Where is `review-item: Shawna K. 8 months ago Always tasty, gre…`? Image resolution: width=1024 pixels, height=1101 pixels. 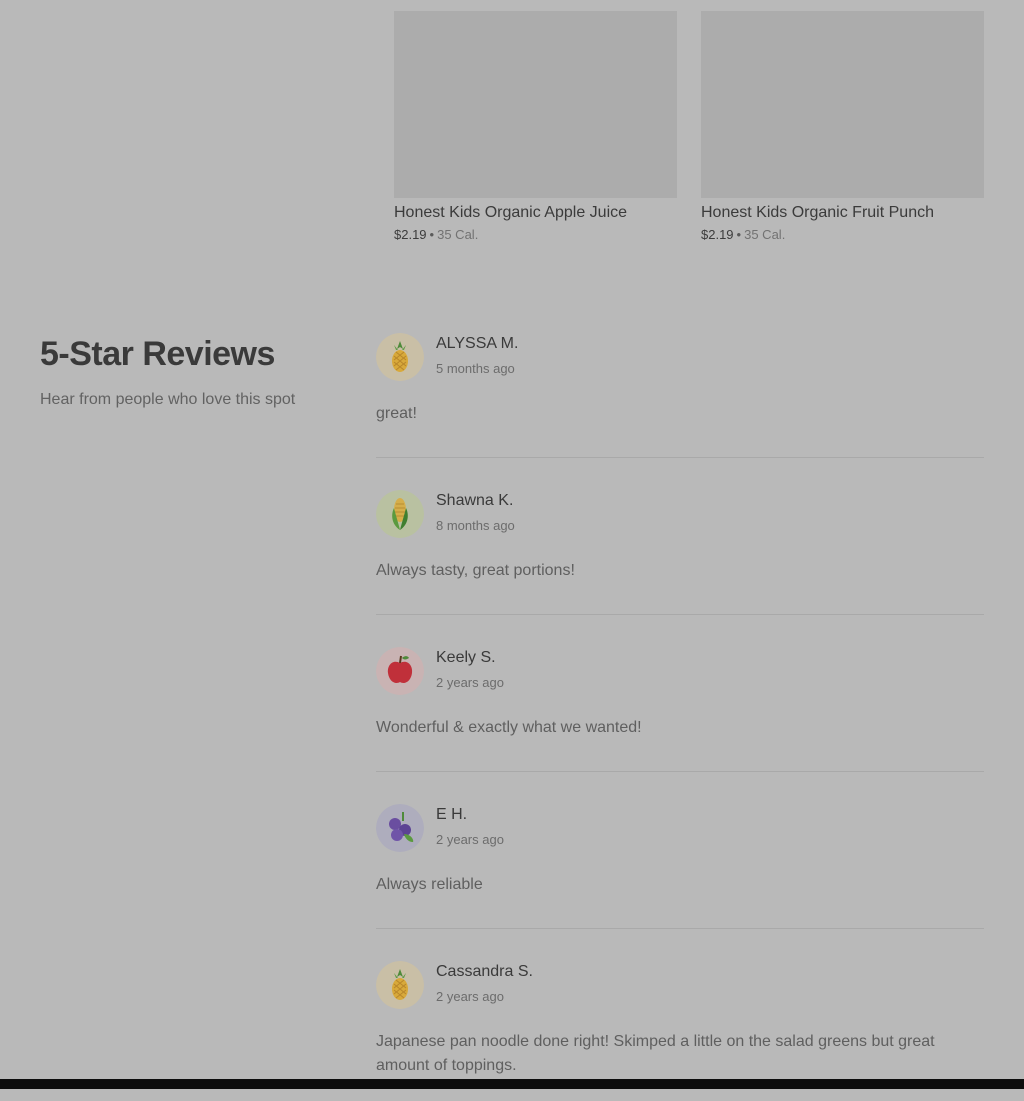 review-item: Shawna K. 8 months ago Always tasty, gre… is located at coordinates (680, 568).